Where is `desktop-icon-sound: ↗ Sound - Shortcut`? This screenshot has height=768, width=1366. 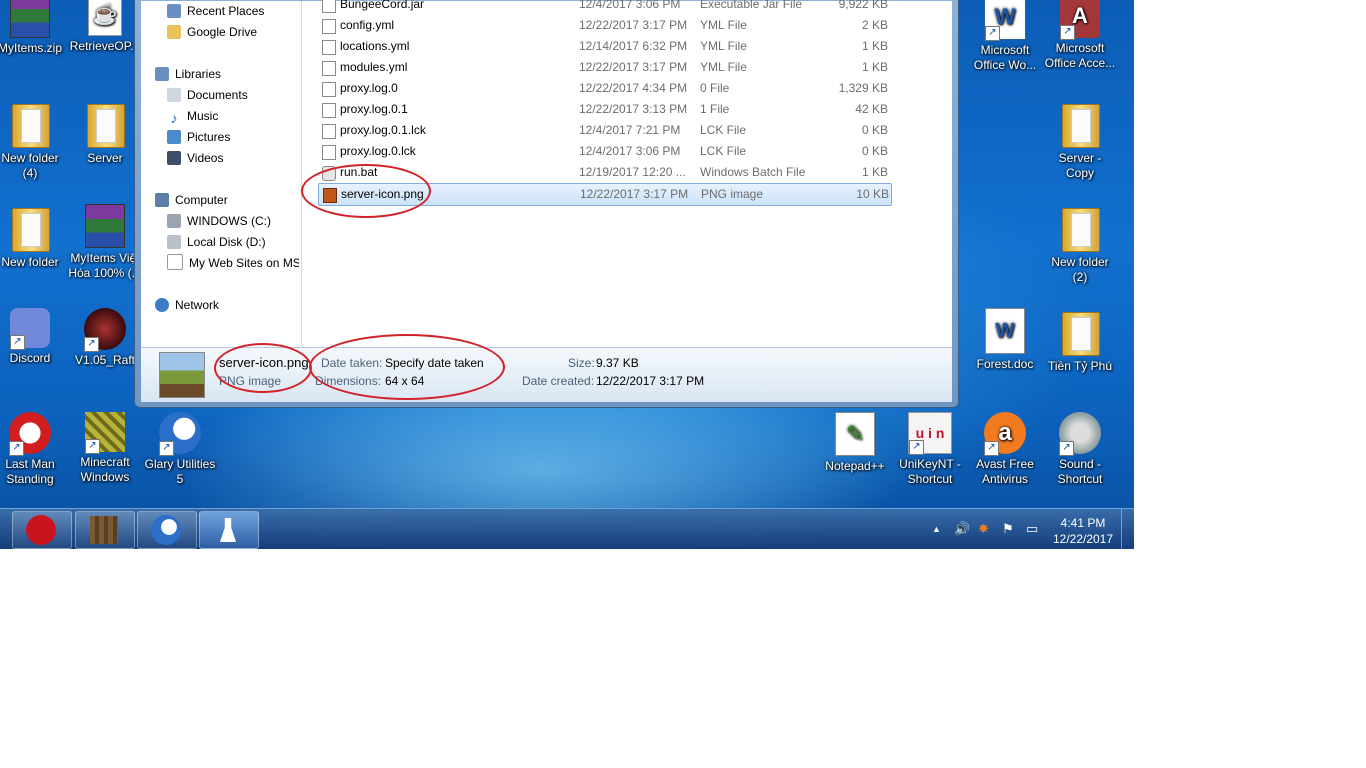 desktop-icon-sound: ↗ Sound - Shortcut is located at coordinates (1080, 460).